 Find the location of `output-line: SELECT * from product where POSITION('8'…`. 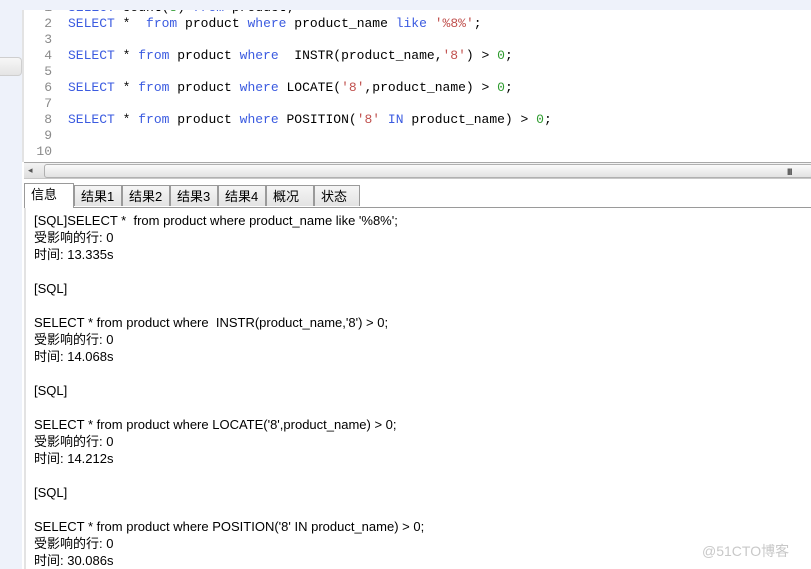

output-line: SELECT * from product where POSITION('8'… is located at coordinates (229, 526).